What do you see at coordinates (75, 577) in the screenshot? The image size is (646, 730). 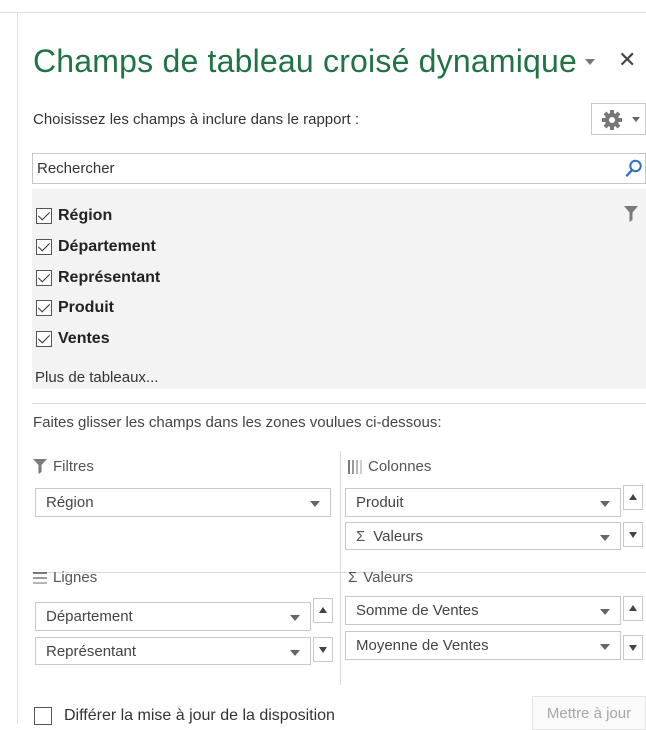 I see `rows-area-label: Lignes` at bounding box center [75, 577].